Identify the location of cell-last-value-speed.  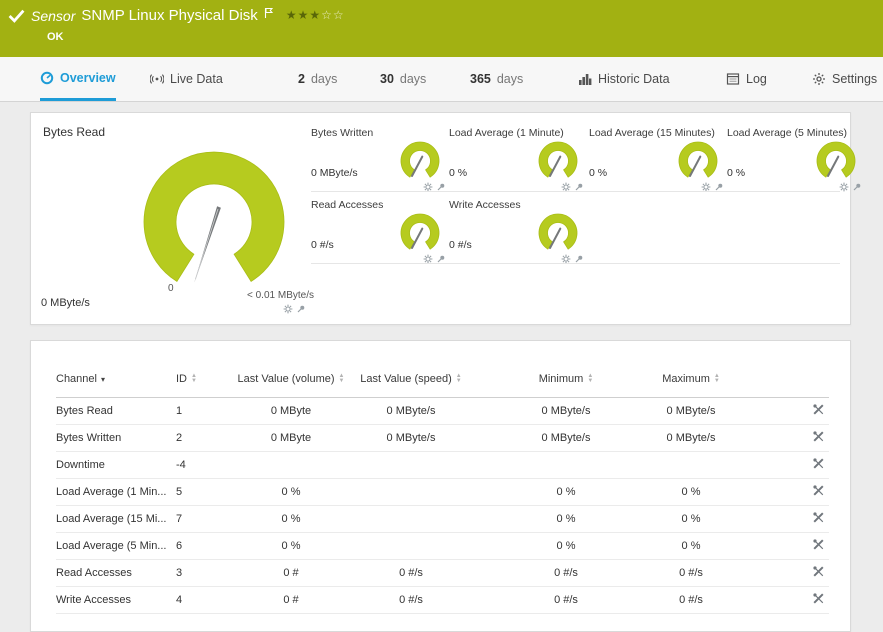
(411, 492).